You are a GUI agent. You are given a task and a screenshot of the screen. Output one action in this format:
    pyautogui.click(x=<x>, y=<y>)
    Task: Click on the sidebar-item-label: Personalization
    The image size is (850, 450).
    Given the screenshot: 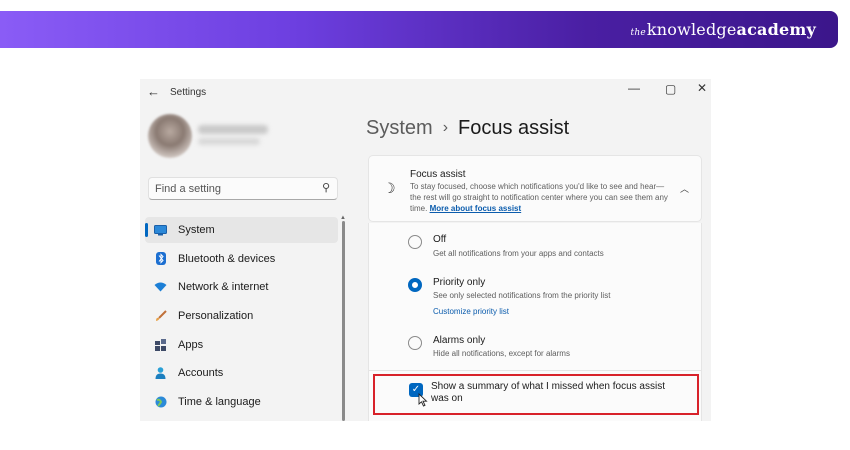 What is the action you would take?
    pyautogui.click(x=216, y=316)
    